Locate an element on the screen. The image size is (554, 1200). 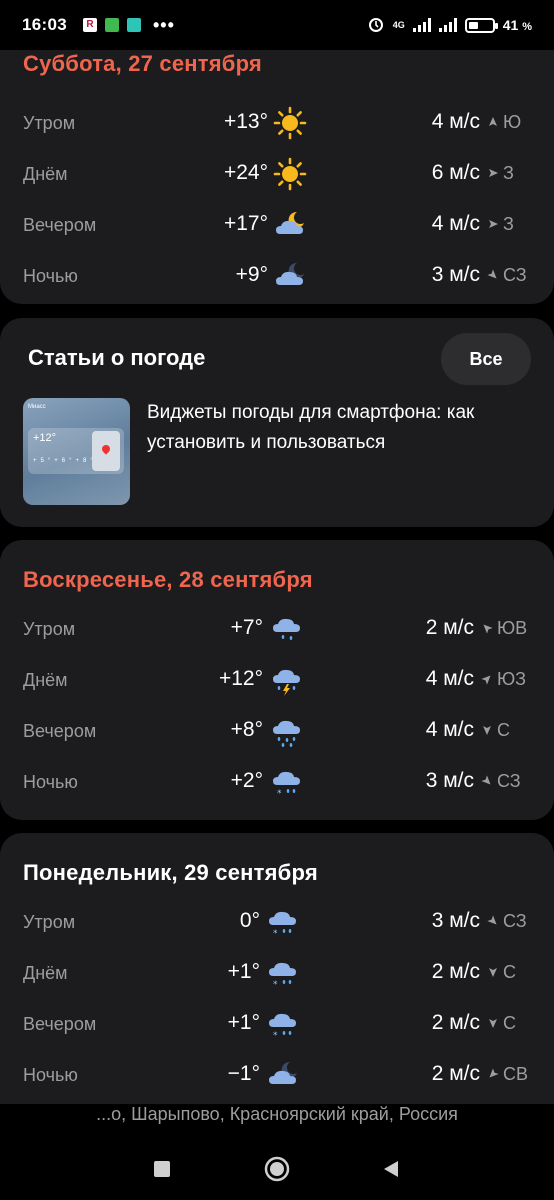
alarm-icon is located at coordinates (376, 25).